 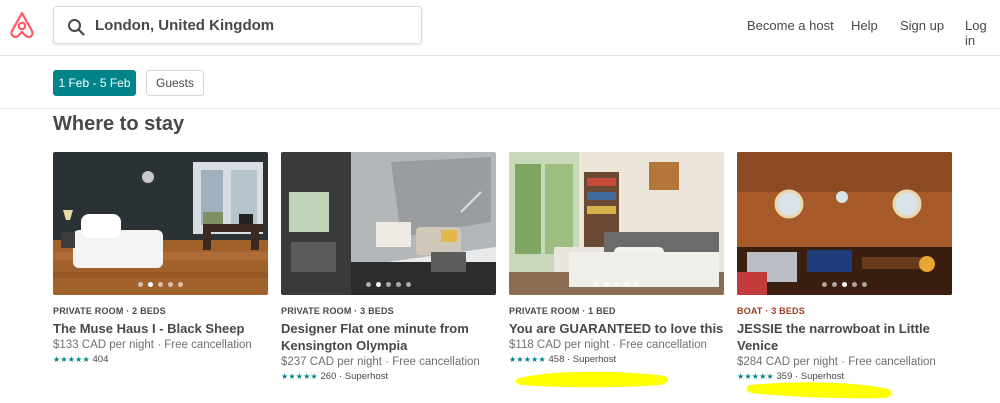 What do you see at coordinates (160, 328) in the screenshot?
I see `listing-title: The Muse Haus I - Black Sheep` at bounding box center [160, 328].